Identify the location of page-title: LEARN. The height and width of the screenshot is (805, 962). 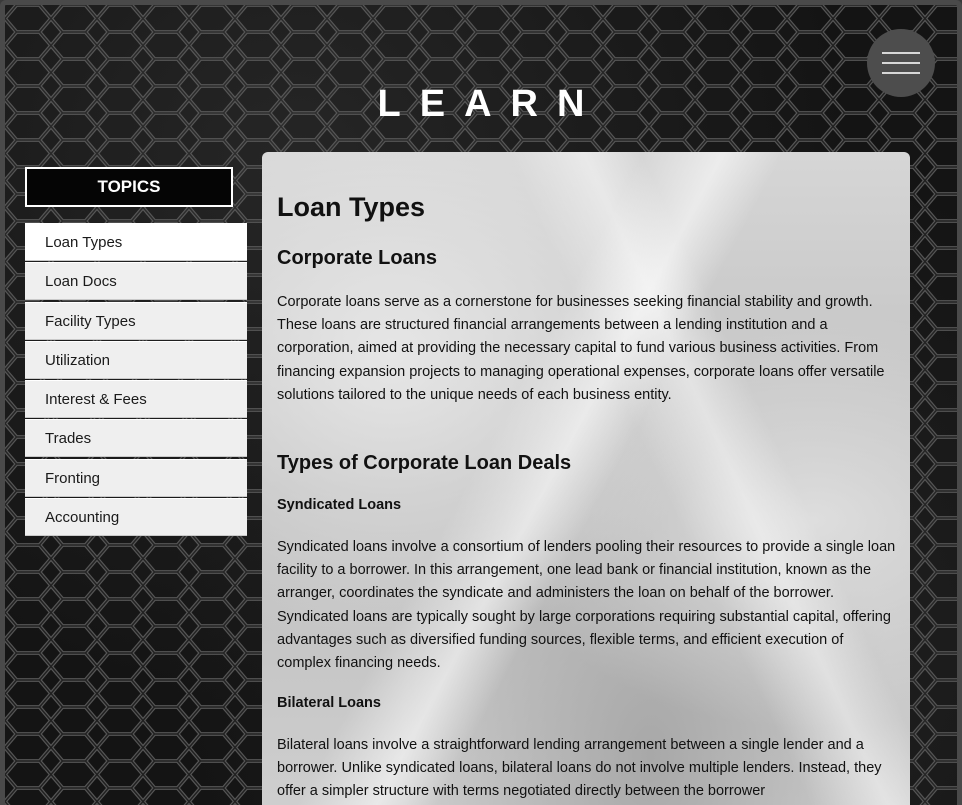
(490, 104).